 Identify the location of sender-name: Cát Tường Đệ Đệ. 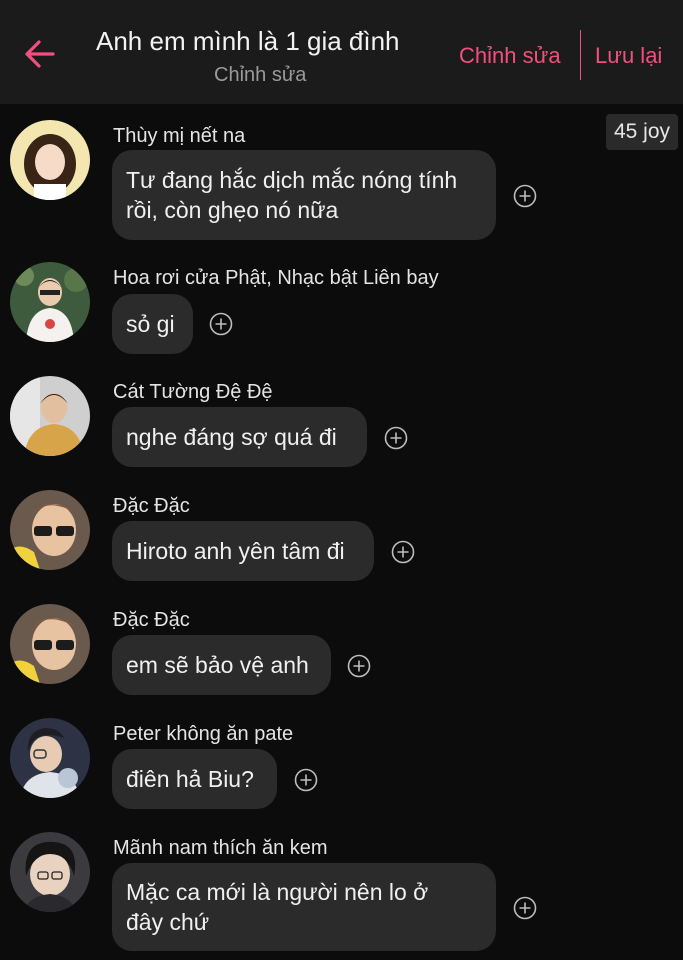
(193, 392).